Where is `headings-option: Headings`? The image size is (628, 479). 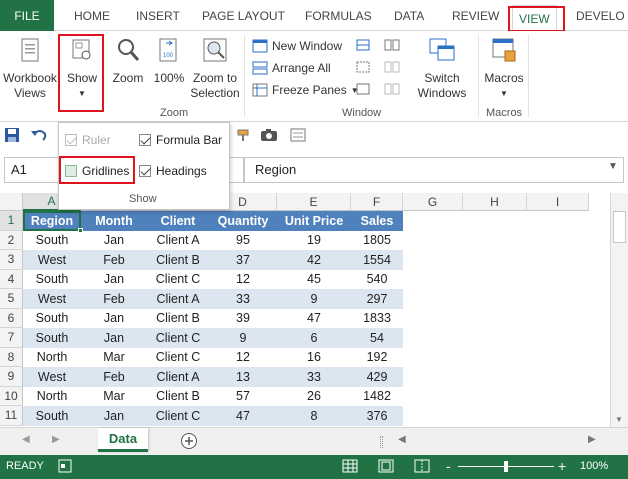 headings-option: Headings is located at coordinates (173, 171).